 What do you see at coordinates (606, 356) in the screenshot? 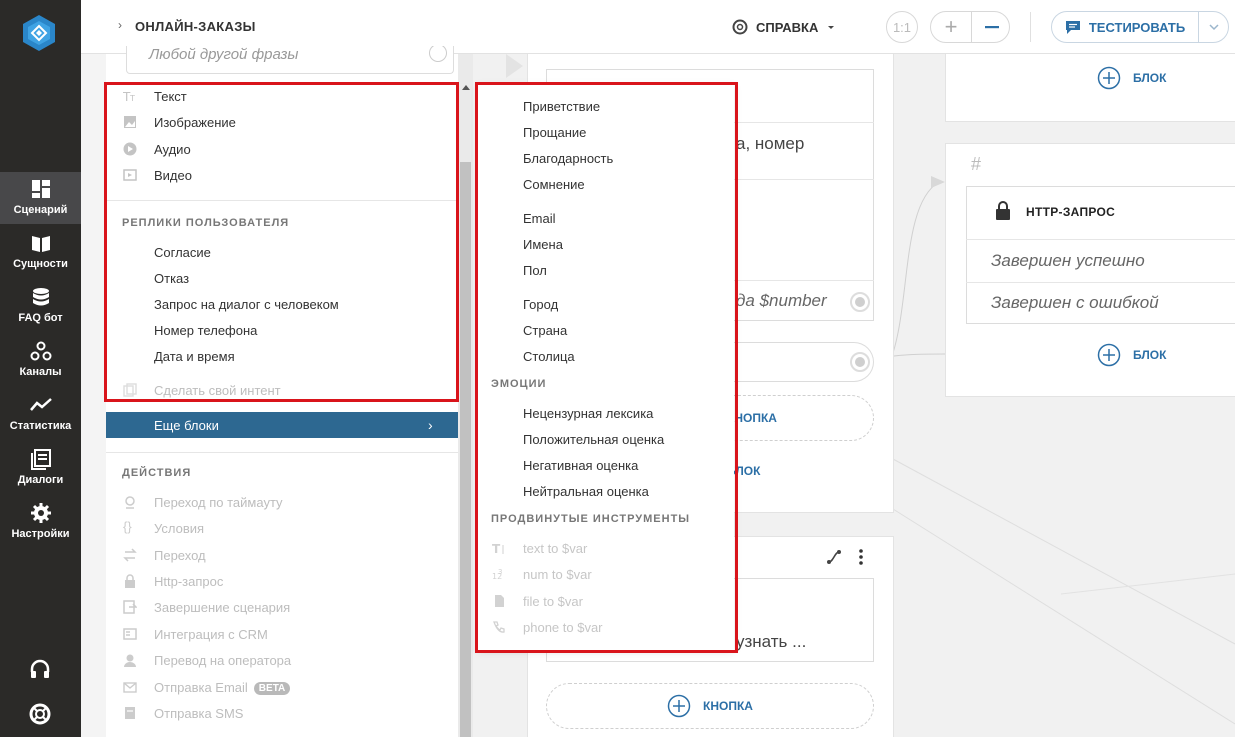
I see `submenu-item: Столица` at bounding box center [606, 356].